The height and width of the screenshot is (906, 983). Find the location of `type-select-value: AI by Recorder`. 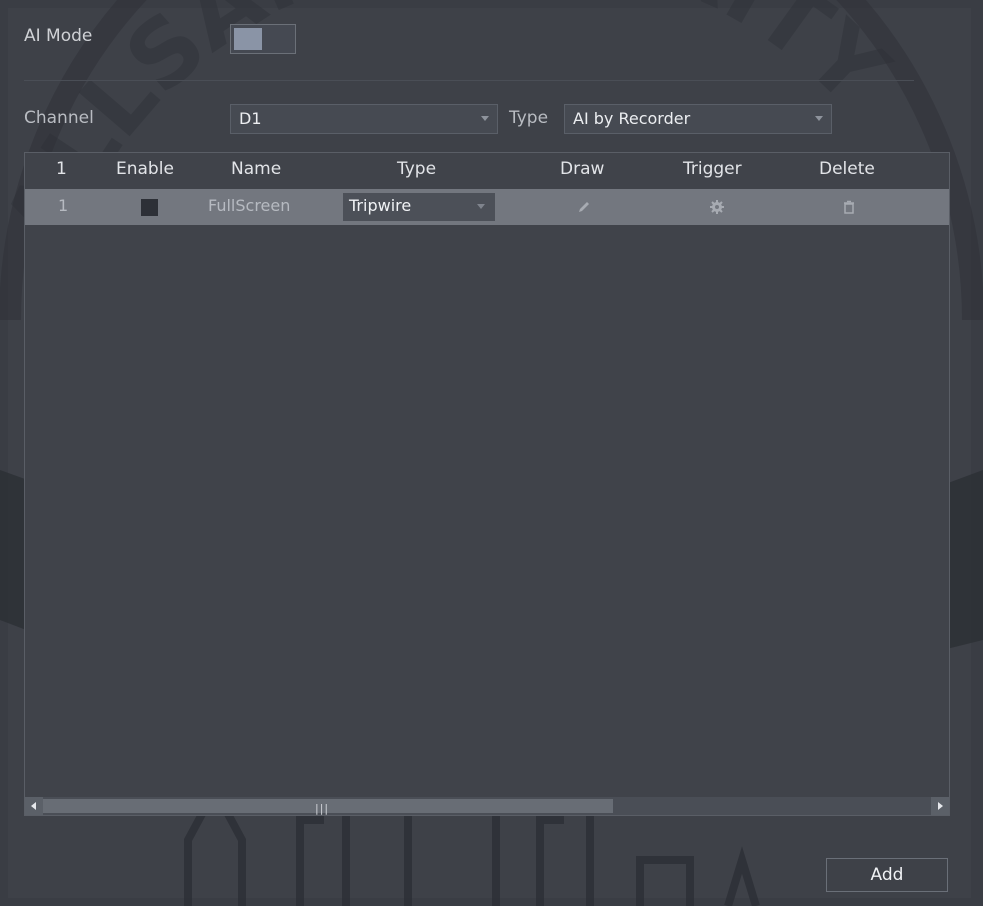

type-select-value: AI by Recorder is located at coordinates (632, 118).